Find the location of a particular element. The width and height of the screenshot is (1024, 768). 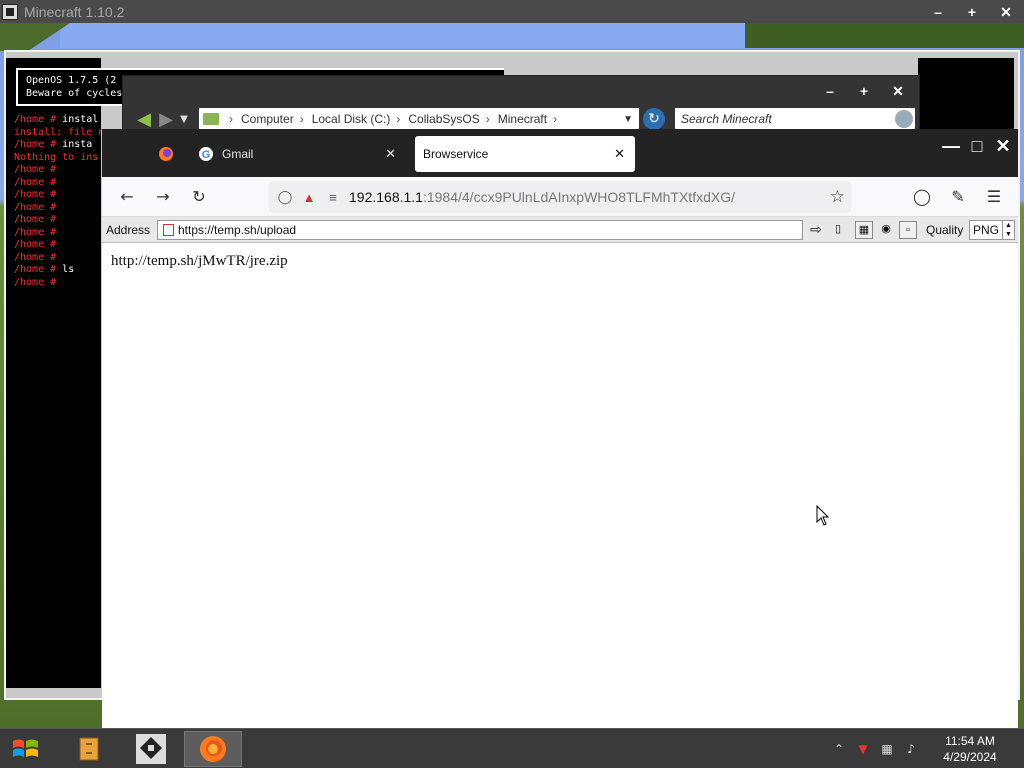

search-icon is located at coordinates (904, 119).